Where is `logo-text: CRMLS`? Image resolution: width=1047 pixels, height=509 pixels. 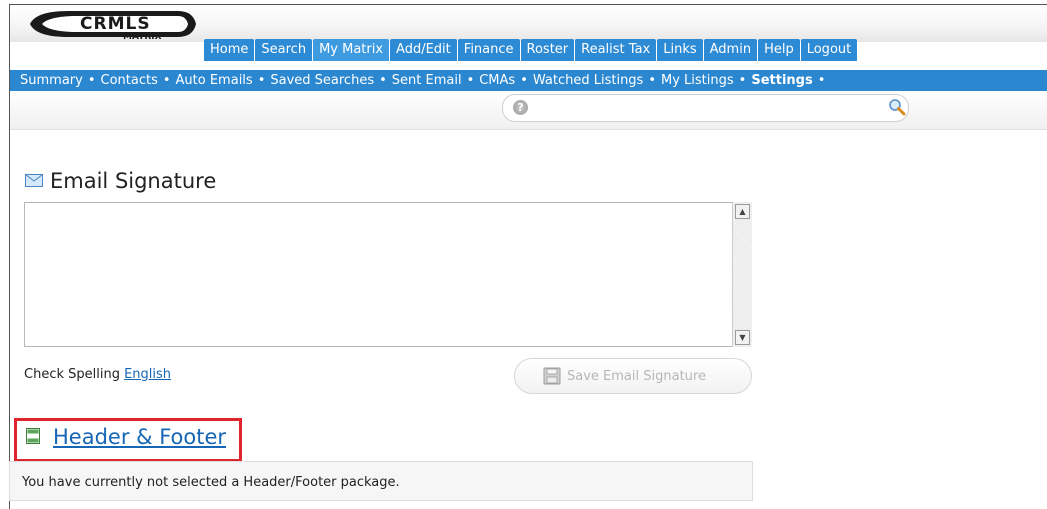 logo-text: CRMLS is located at coordinates (115, 24).